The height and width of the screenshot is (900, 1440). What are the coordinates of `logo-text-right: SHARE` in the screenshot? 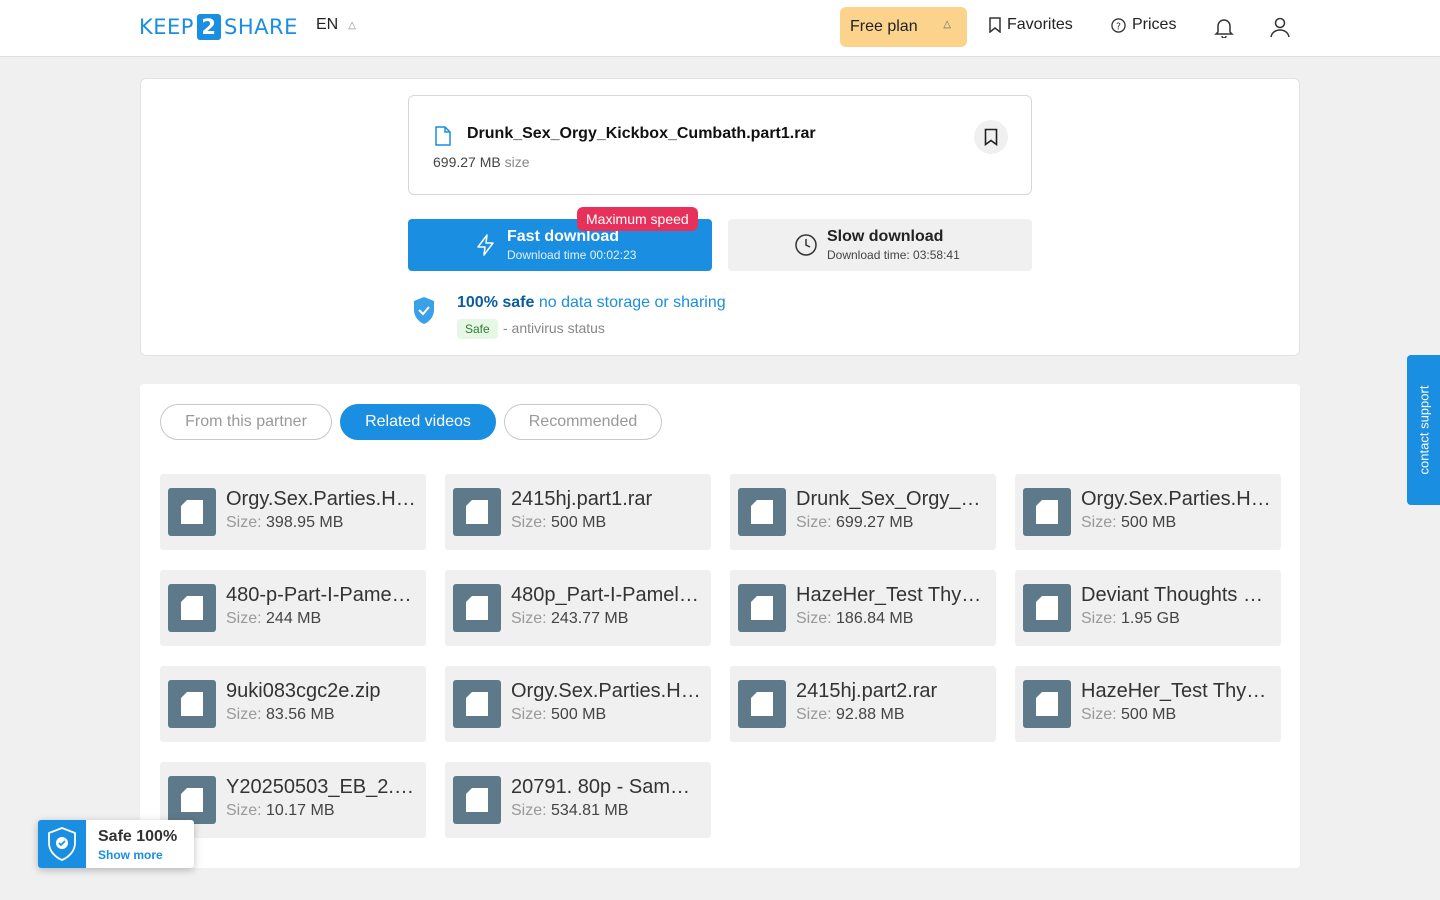 It's located at (260, 27).